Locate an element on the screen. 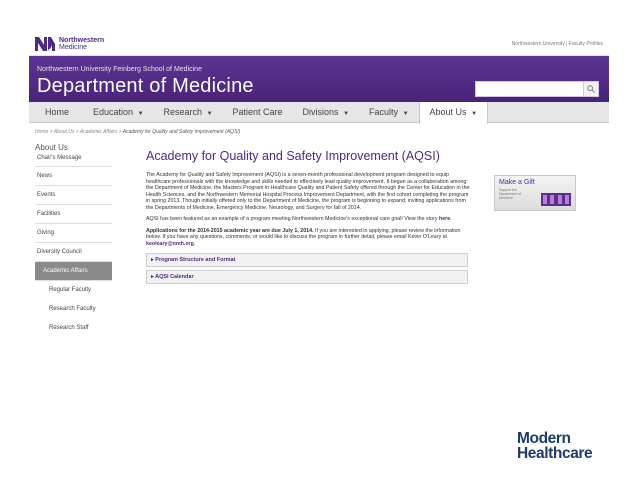 The width and height of the screenshot is (638, 493). nav-divisions: Divisions ▼ is located at coordinates (326, 112).